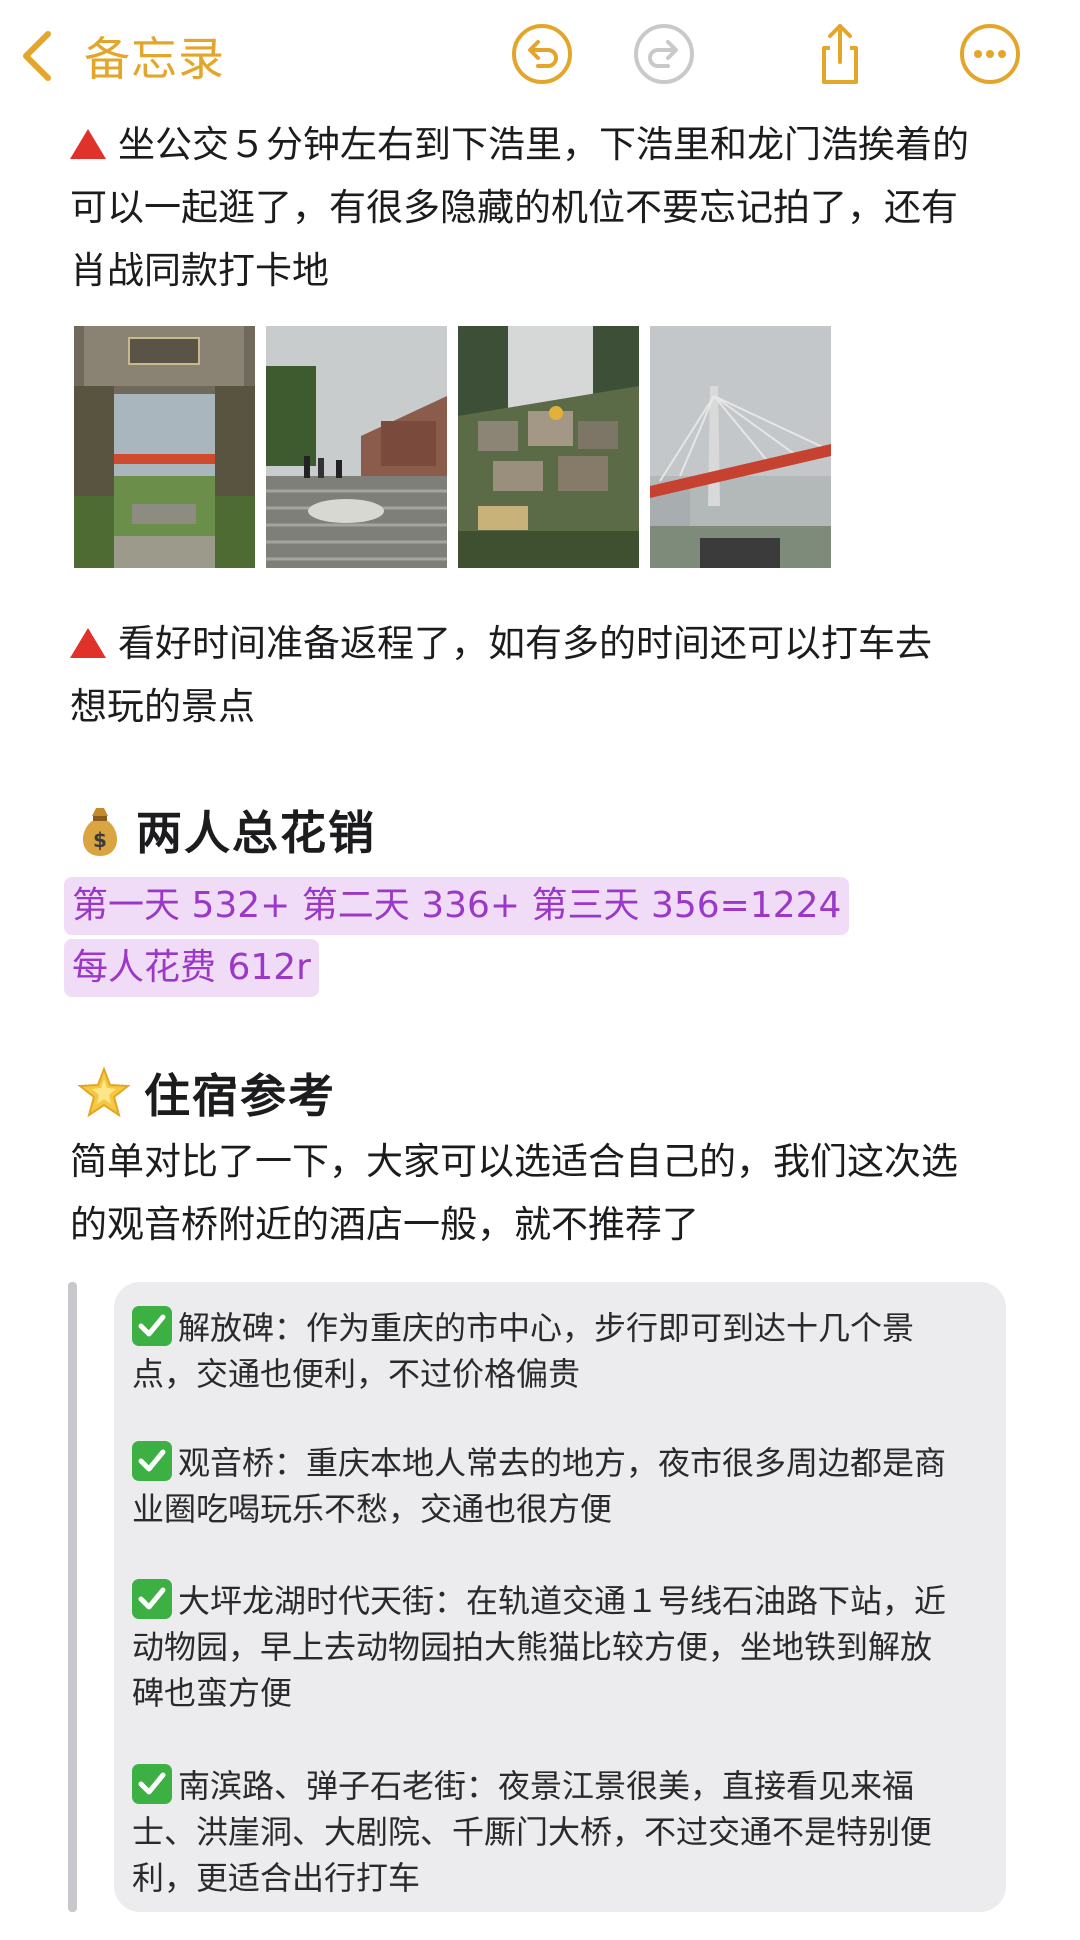 The image size is (1080, 1940). I want to click on top-navigation-bar: 备忘录, so click(540, 56).